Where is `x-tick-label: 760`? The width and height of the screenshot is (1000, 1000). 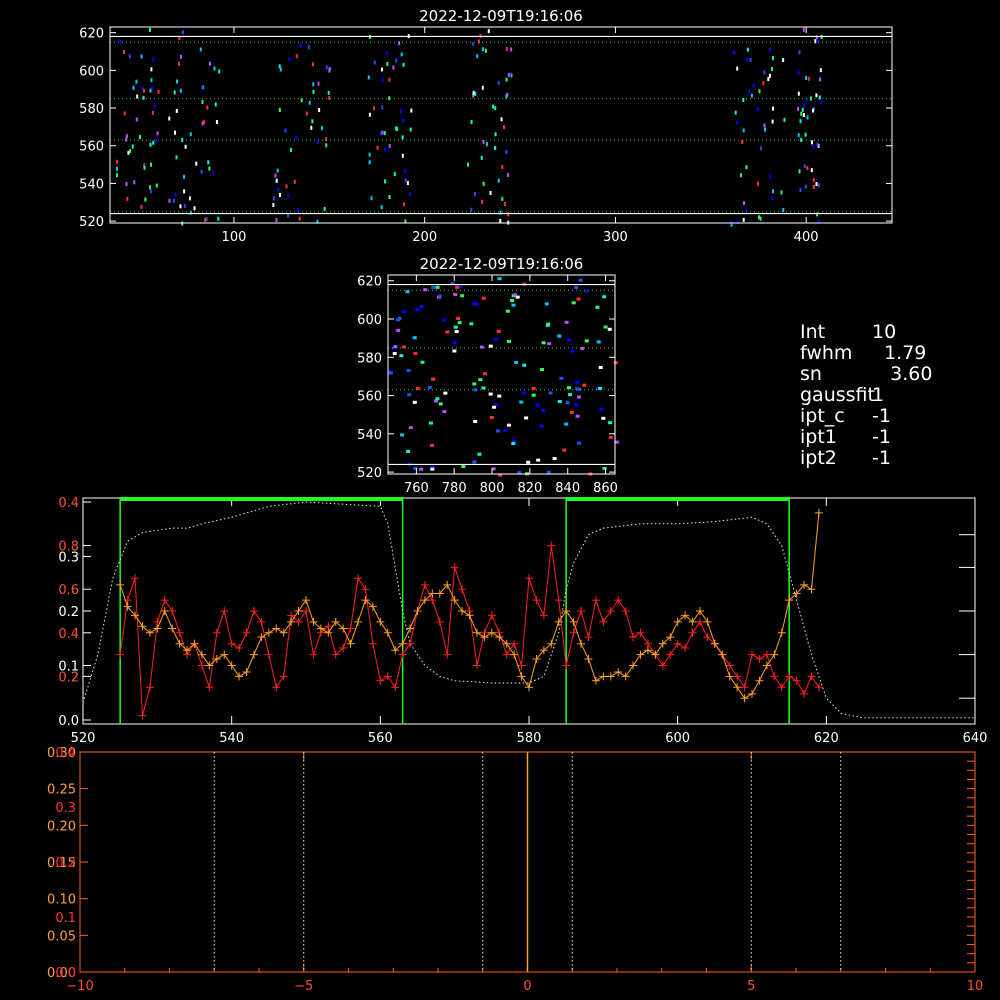 x-tick-label: 760 is located at coordinates (416, 488).